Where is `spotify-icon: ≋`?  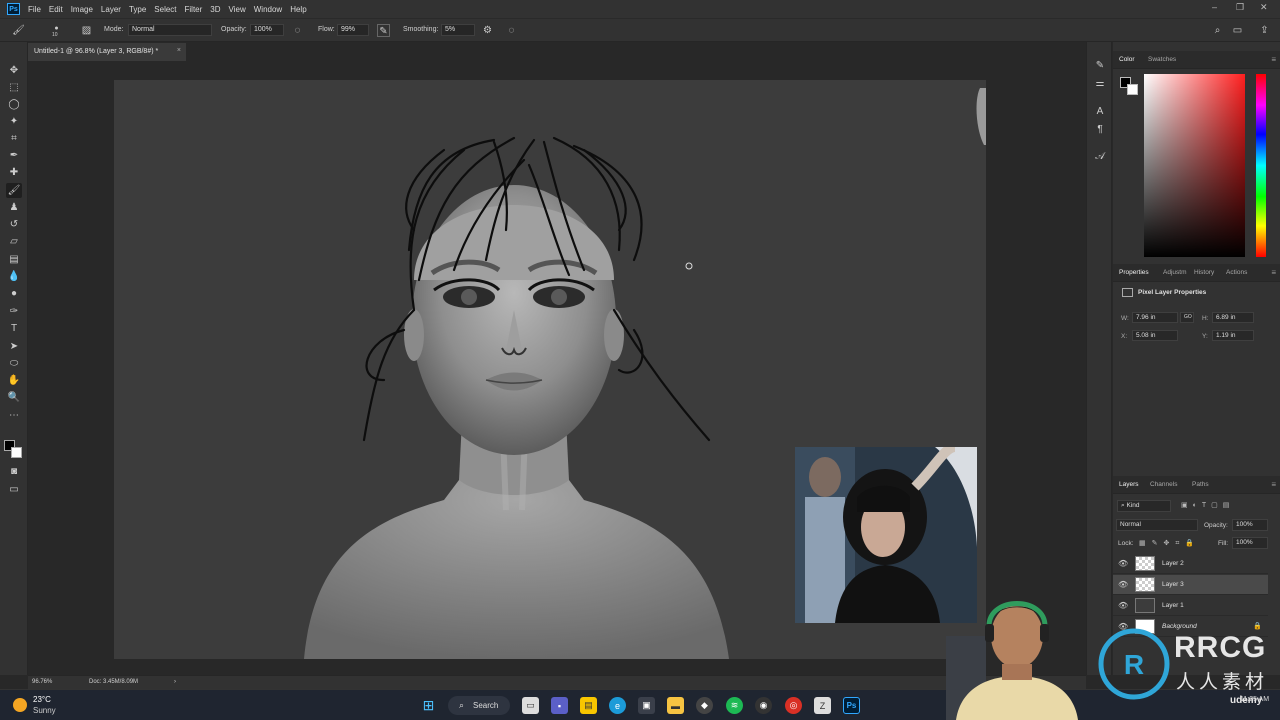
spotify-icon: ≋ is located at coordinates (734, 705).